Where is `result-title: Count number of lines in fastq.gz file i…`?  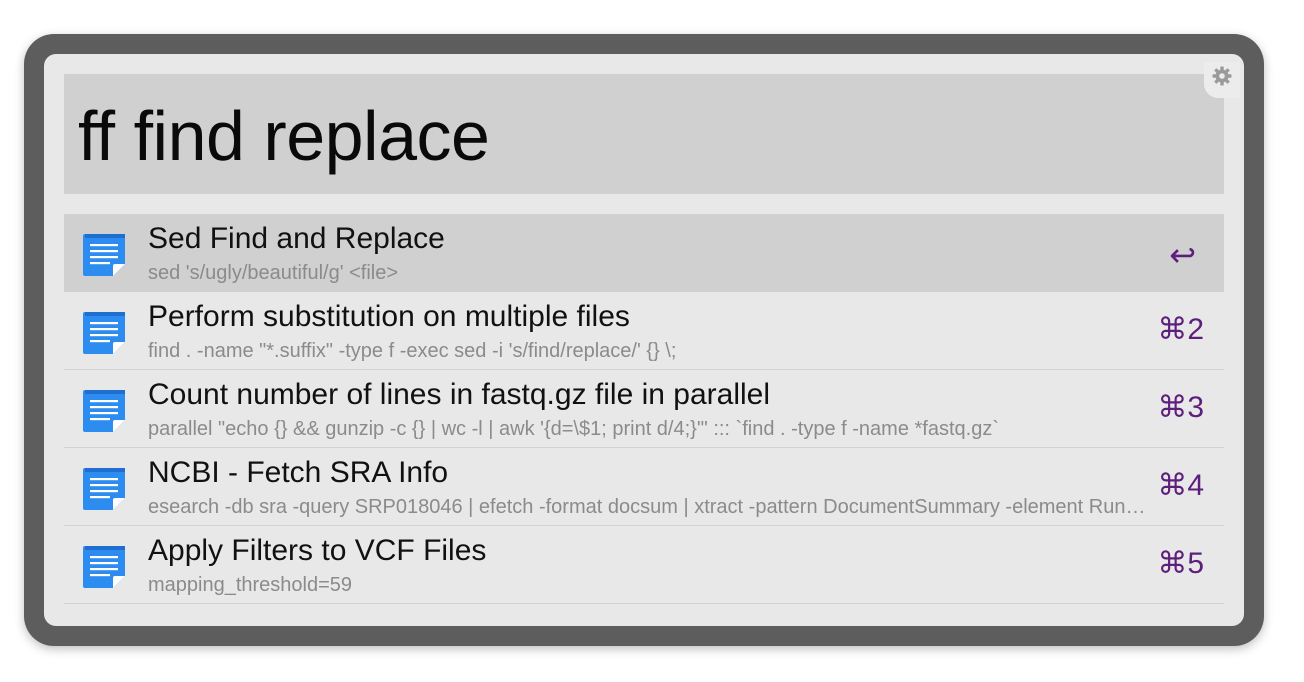 result-title: Count number of lines in fastq.gz file i… is located at coordinates (459, 394).